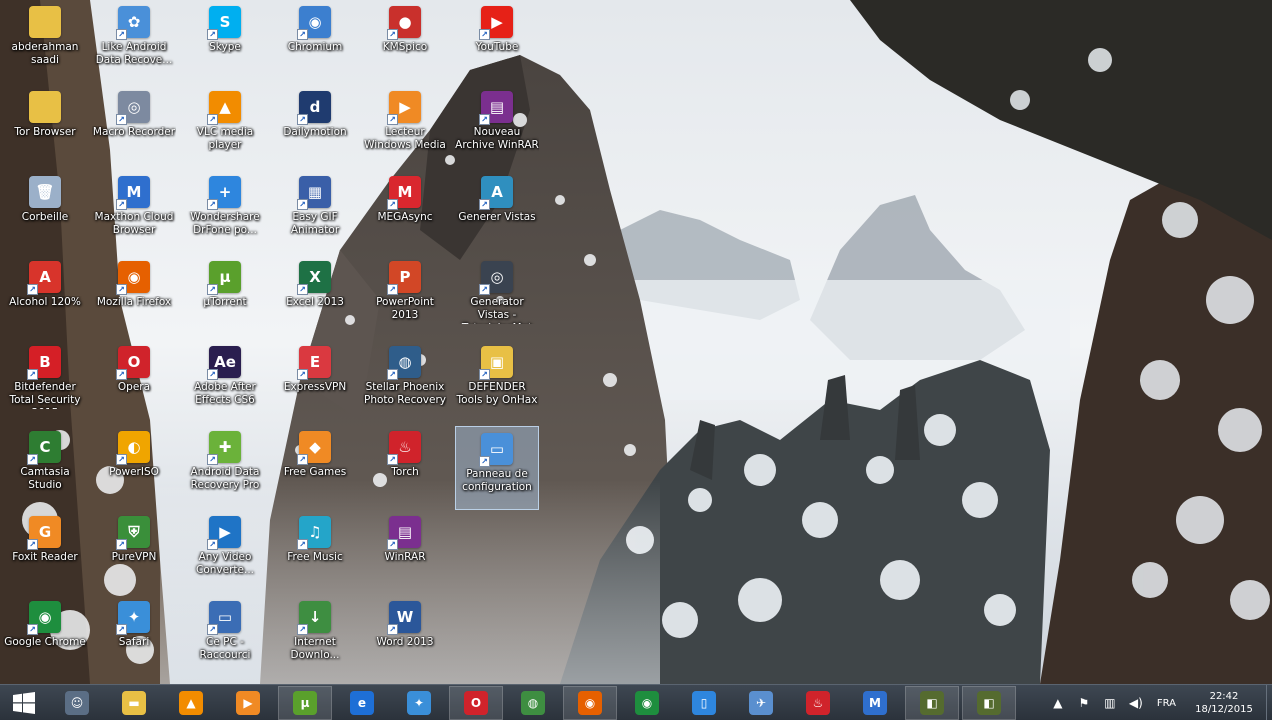 Image resolution: width=1272 pixels, height=720 pixels. What do you see at coordinates (405, 138) in the screenshot?
I see `shortcut-label: Lecteur Windows Media` at bounding box center [405, 138].